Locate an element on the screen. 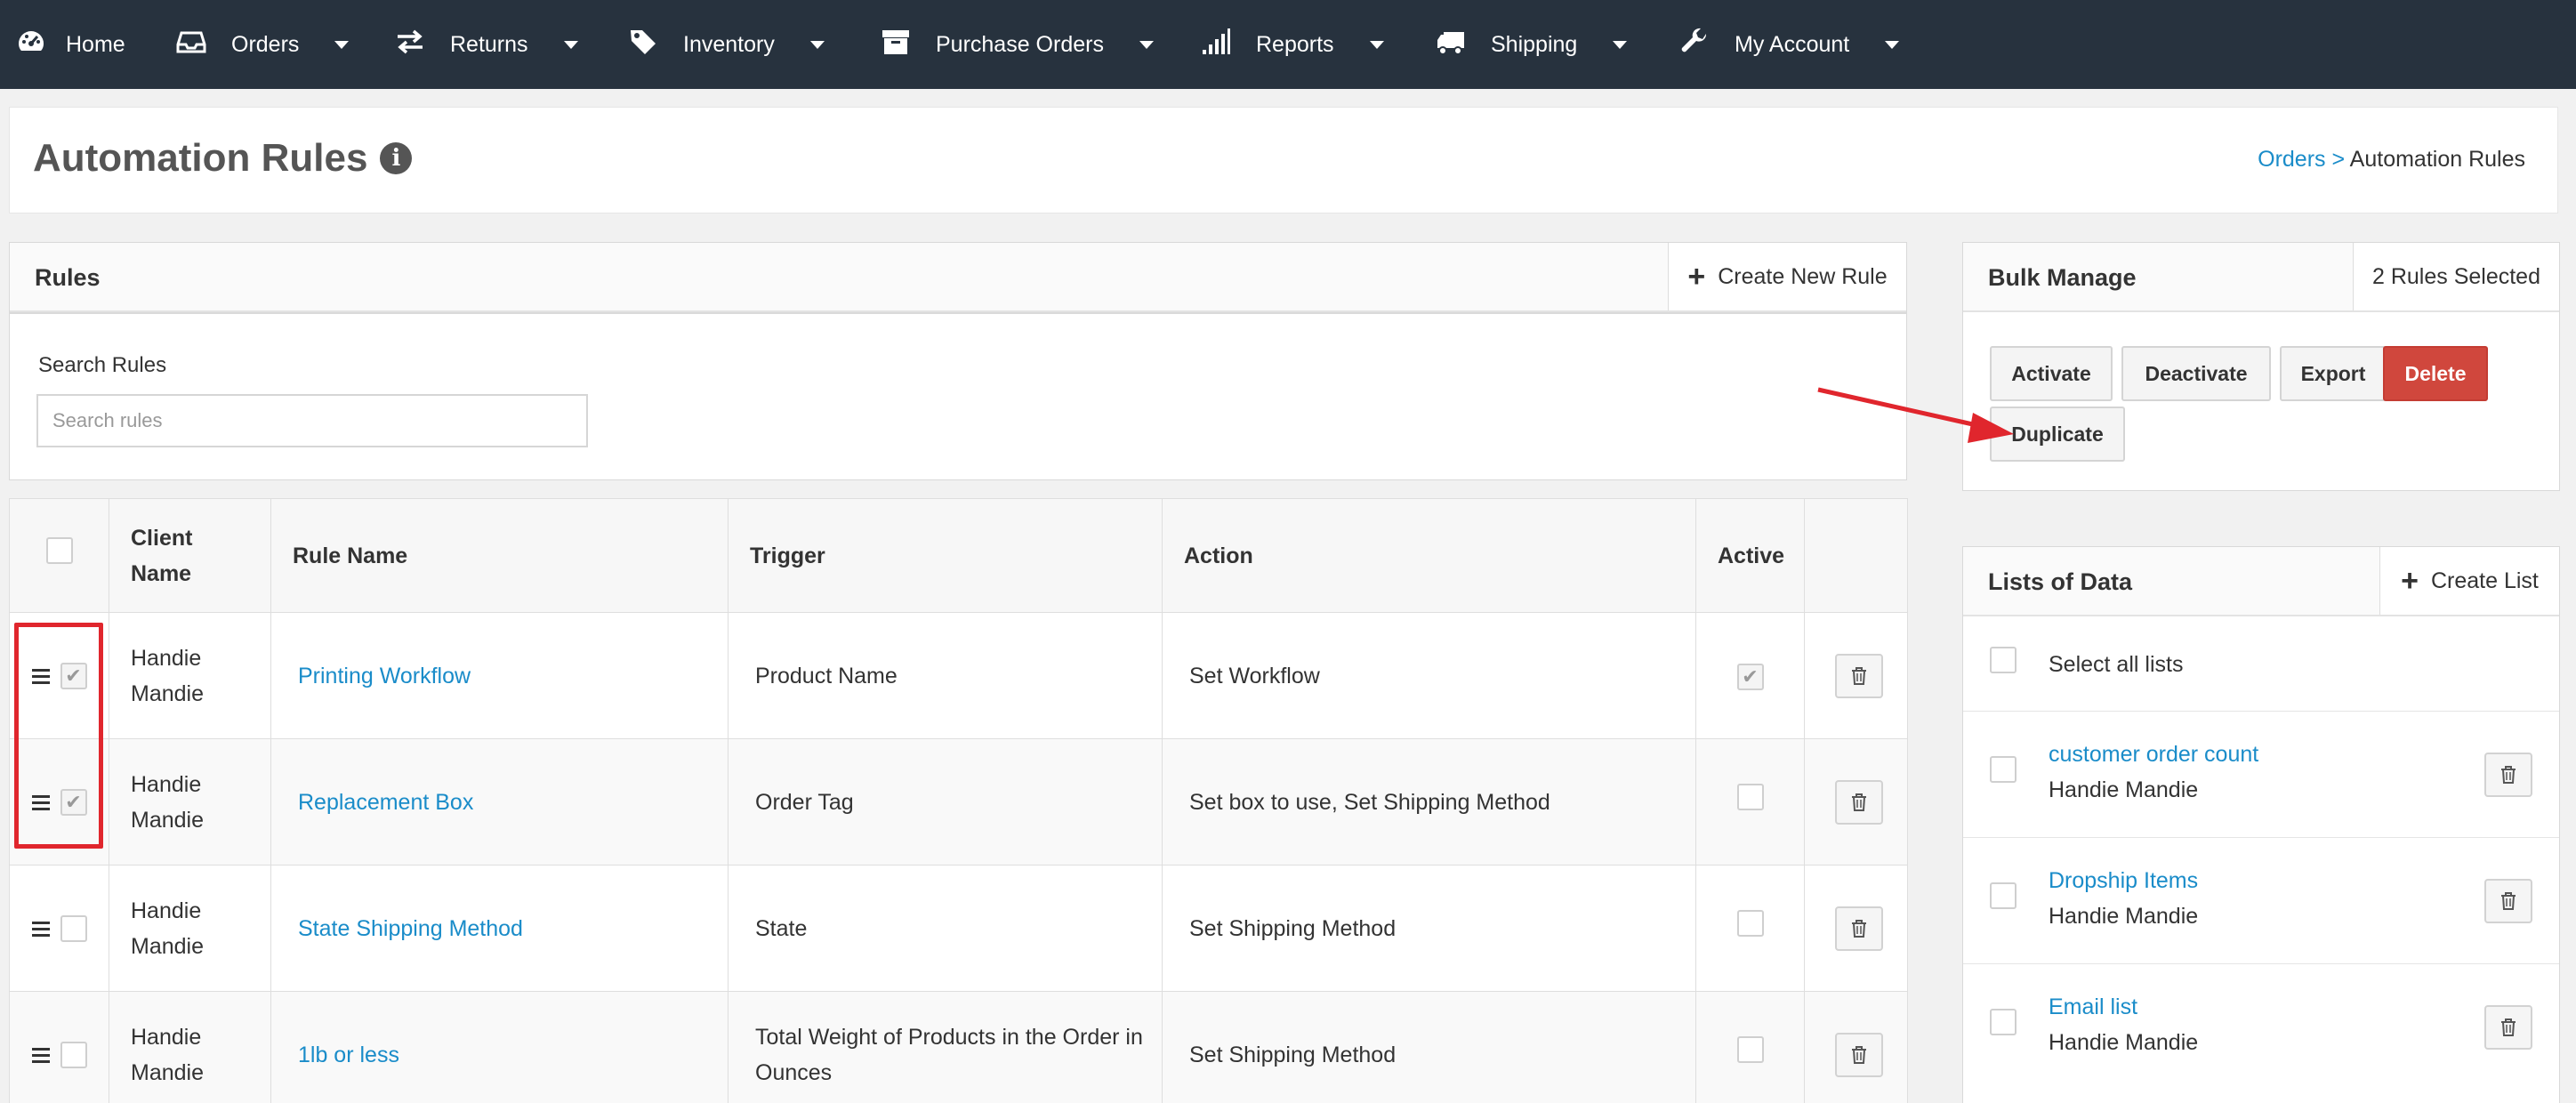 The image size is (2576, 1103). create-new-rule-label: Create New Rule is located at coordinates (1803, 276).